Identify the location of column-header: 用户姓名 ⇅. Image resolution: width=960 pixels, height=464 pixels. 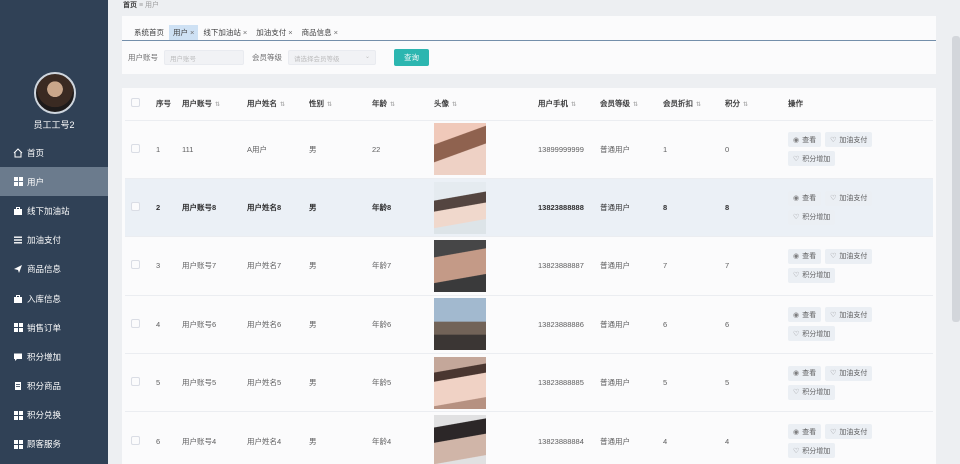
(272, 104).